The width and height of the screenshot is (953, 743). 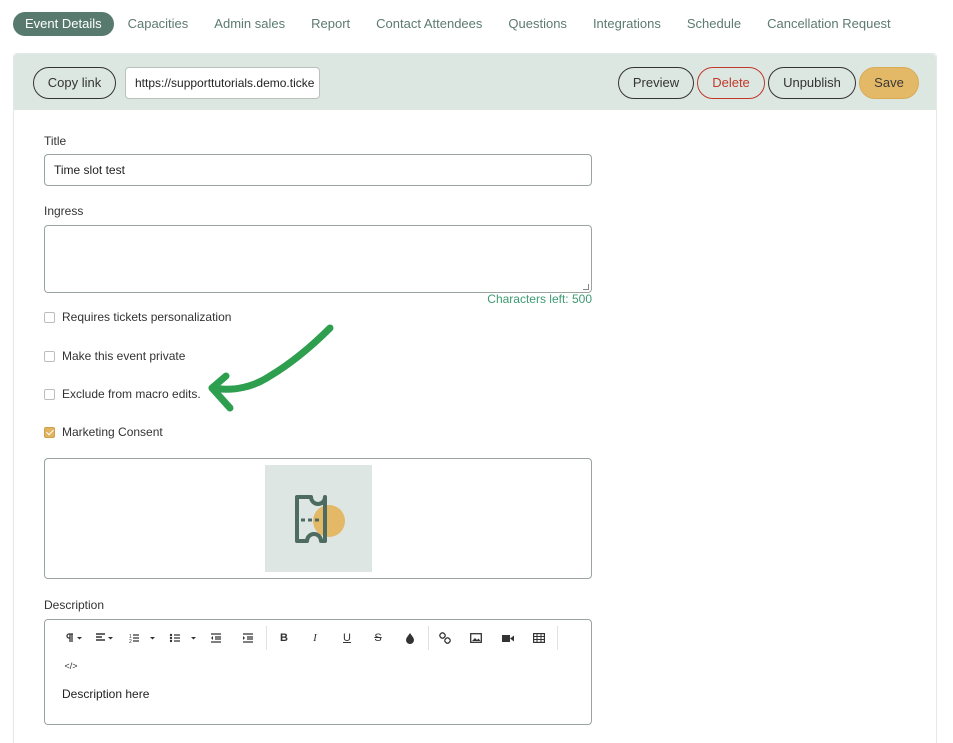 I want to click on description-label: Description, so click(x=74, y=605).